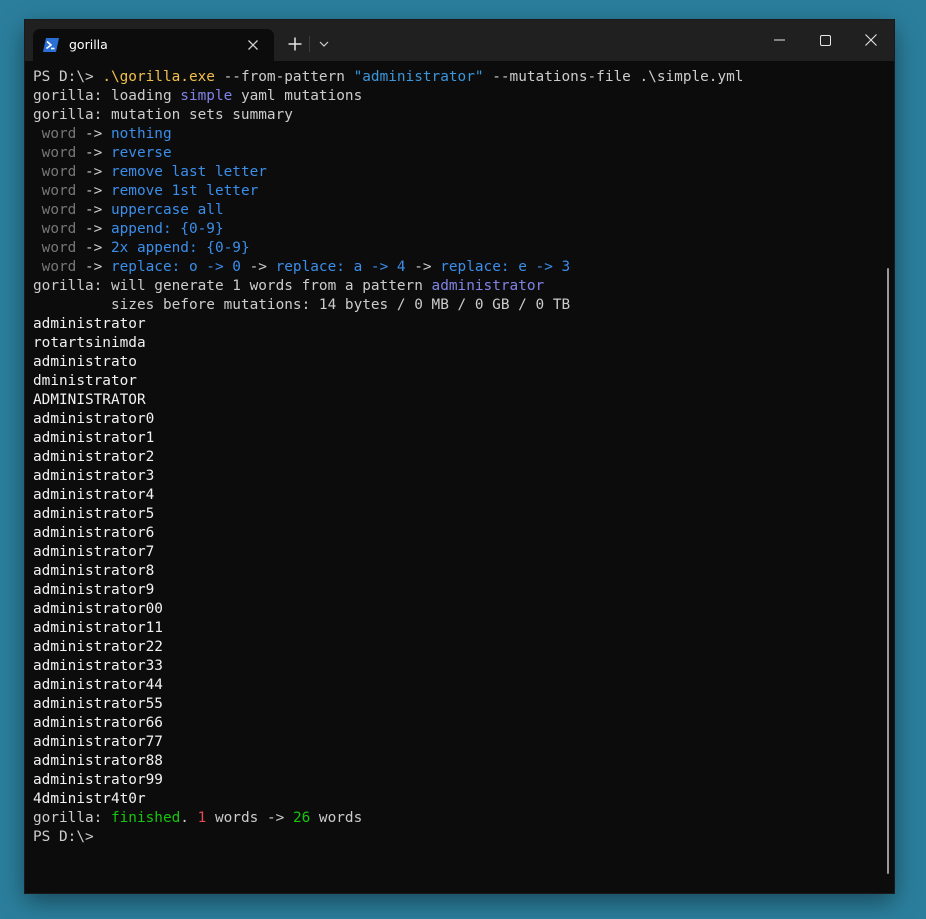  Describe the element at coordinates (89, 343) in the screenshot. I see `terminal-text: rotartsinimda` at that location.